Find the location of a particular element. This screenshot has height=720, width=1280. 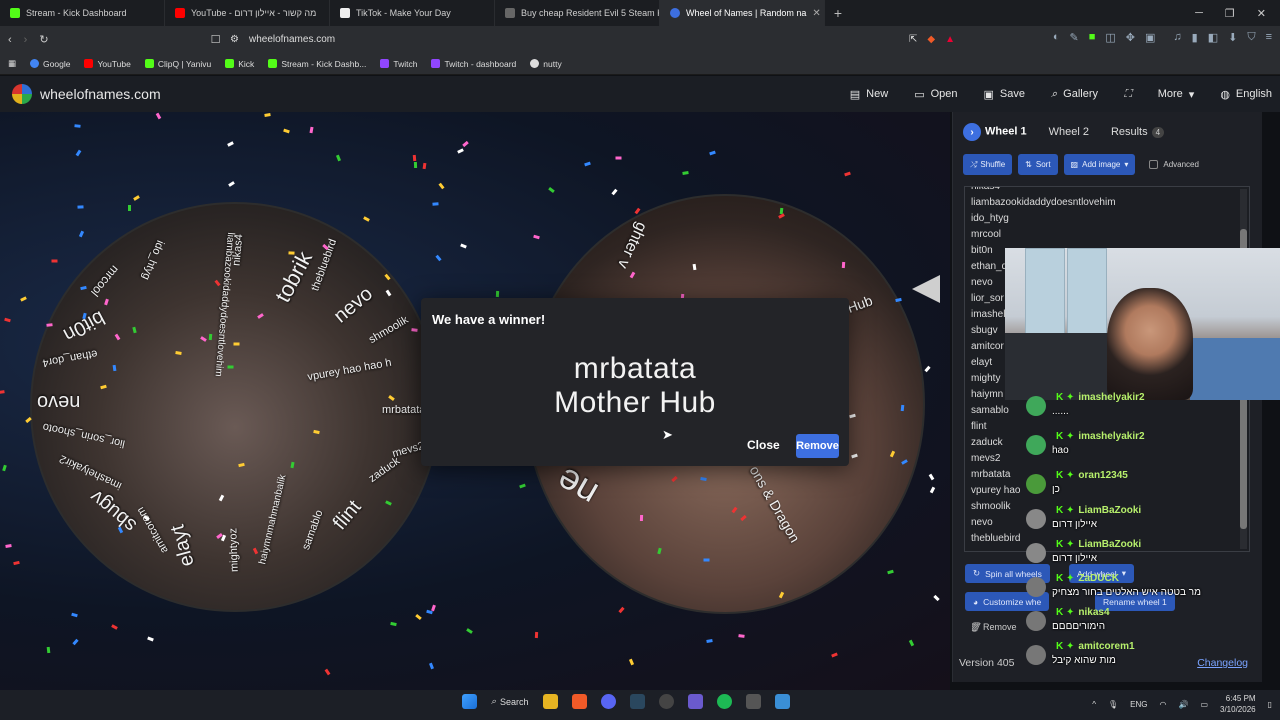

language-indicator: ENG is located at coordinates (1138, 704).